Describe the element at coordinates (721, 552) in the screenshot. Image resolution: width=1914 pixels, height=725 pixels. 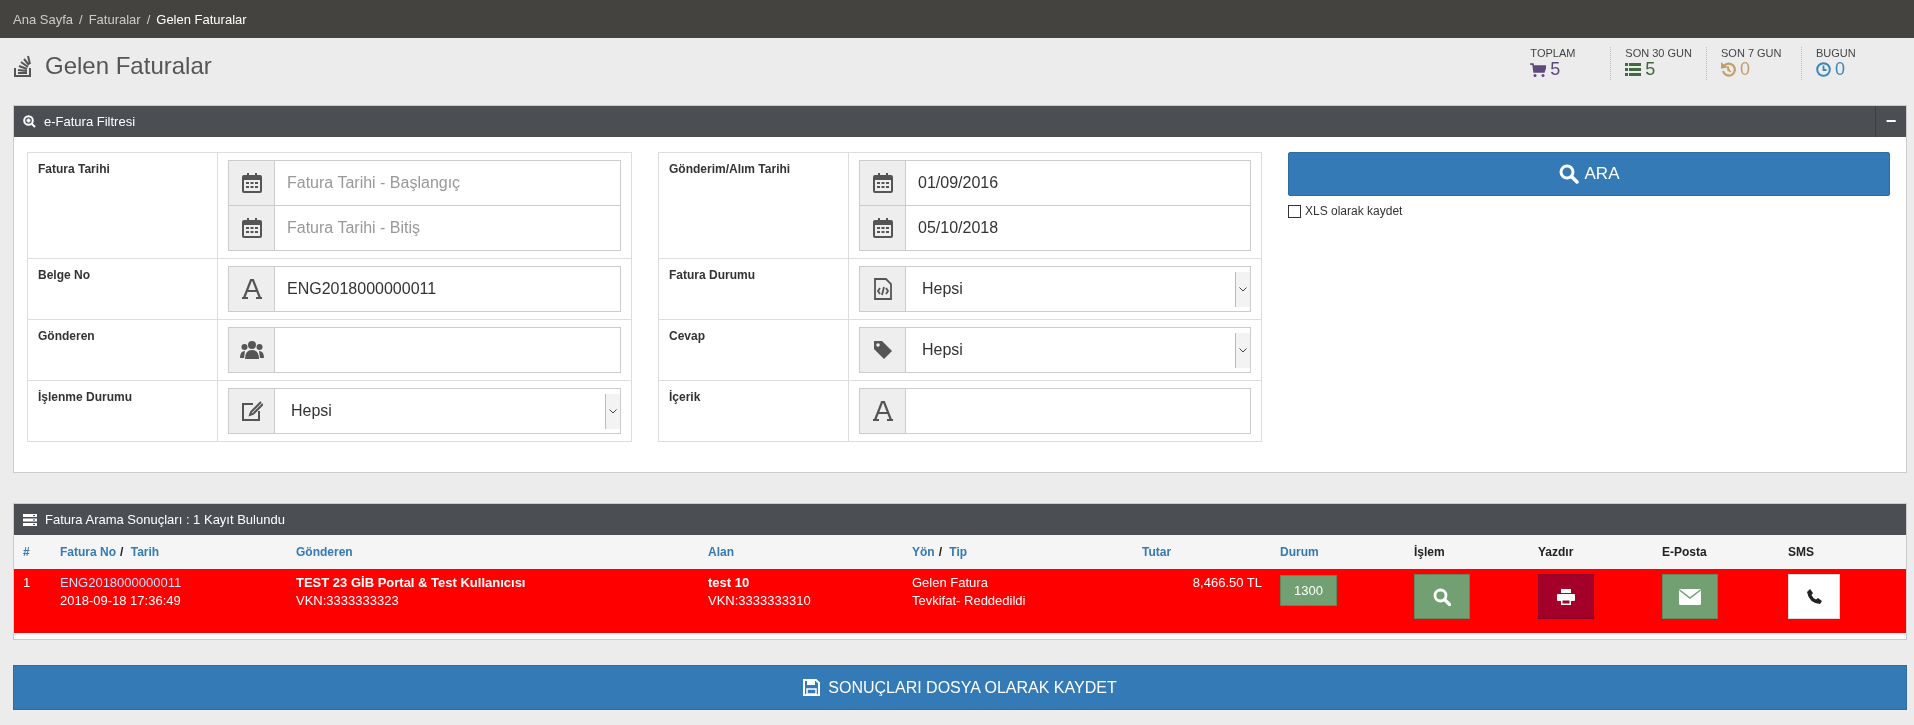
I see `column-header: Alan` at that location.